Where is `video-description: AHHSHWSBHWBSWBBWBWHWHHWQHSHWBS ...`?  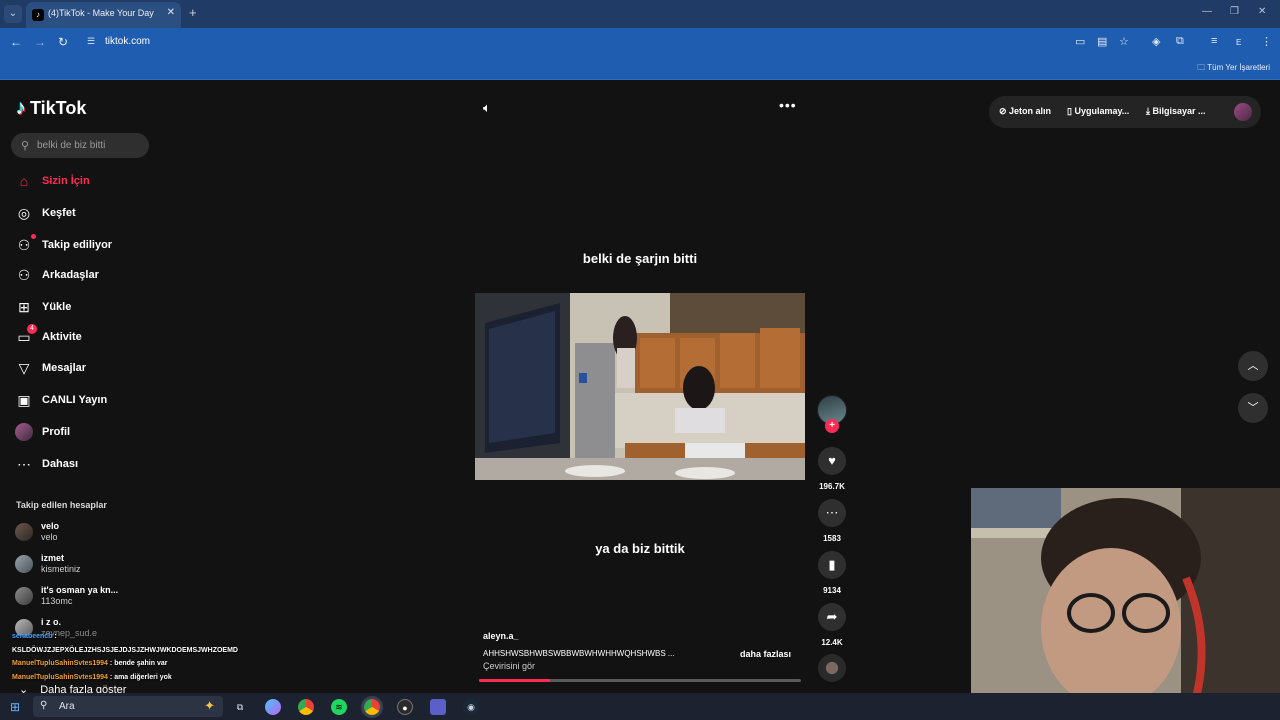
video-description: AHHSHWSBHWBSWBBWBWHWHHWQHSHWBS ... is located at coordinates (579, 653).